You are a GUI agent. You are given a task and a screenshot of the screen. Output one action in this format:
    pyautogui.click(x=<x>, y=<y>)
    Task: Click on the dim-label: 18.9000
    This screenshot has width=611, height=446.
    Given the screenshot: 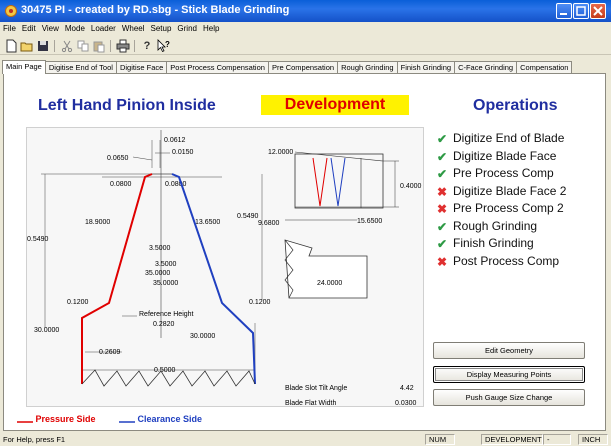 What is the action you would take?
    pyautogui.click(x=97, y=222)
    